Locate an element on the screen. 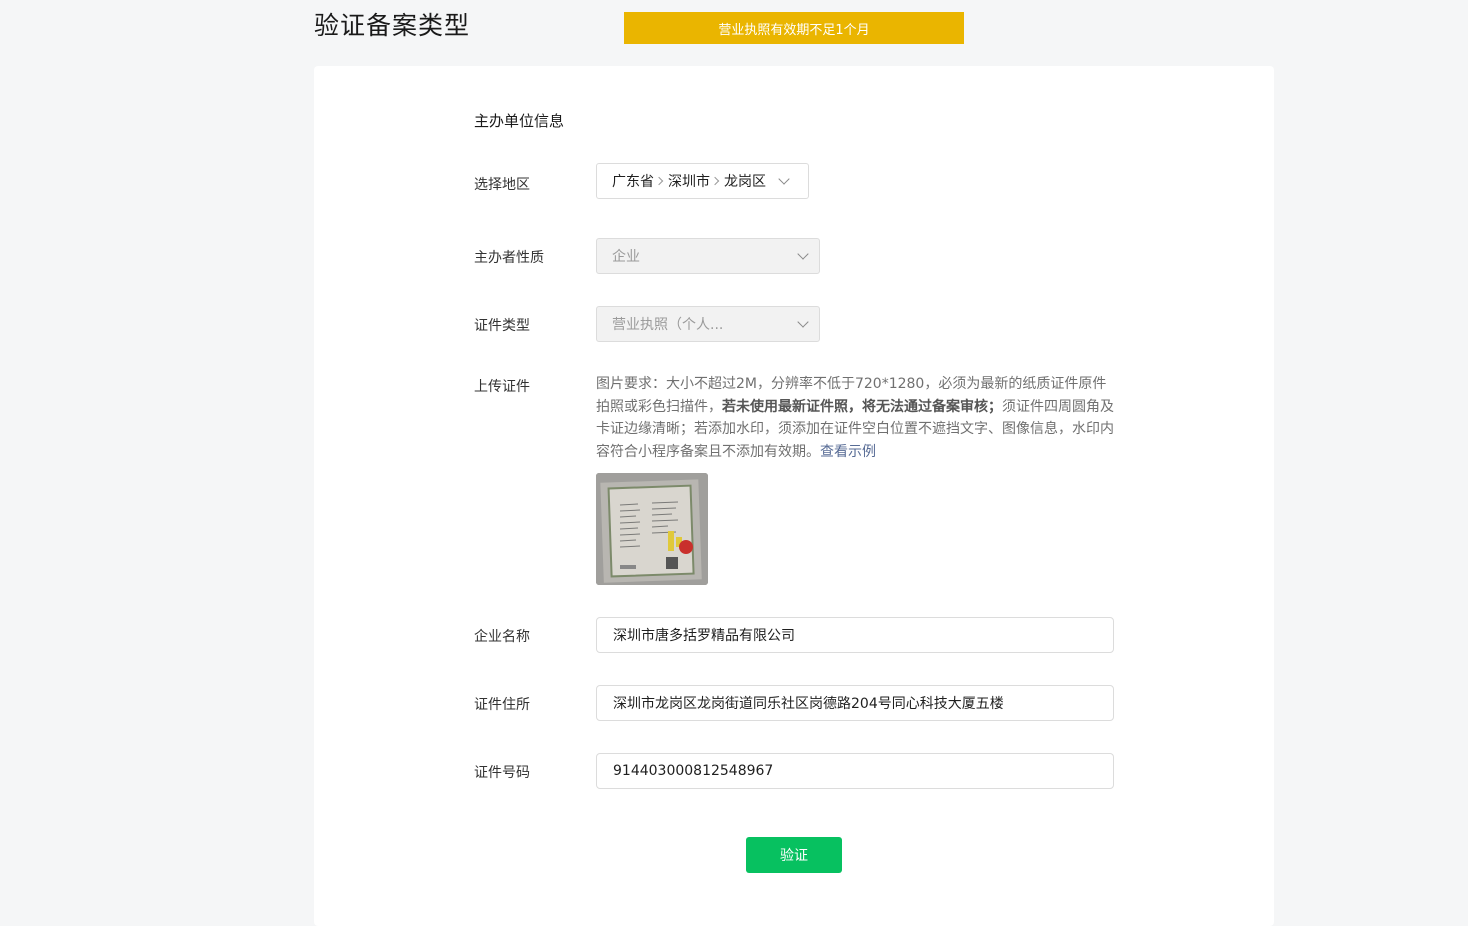  region-label: 选择地区 is located at coordinates (502, 185).